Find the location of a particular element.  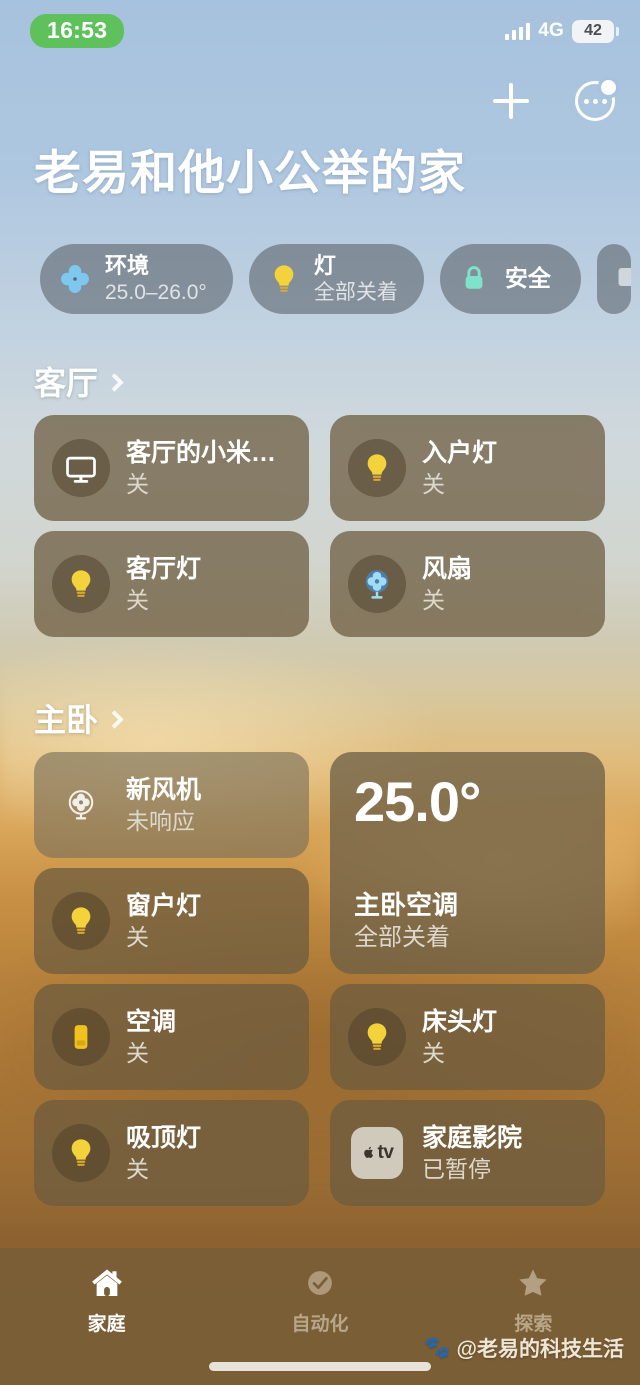

section-header-masterbedroom: 主卧 is located at coordinates (79, 718).